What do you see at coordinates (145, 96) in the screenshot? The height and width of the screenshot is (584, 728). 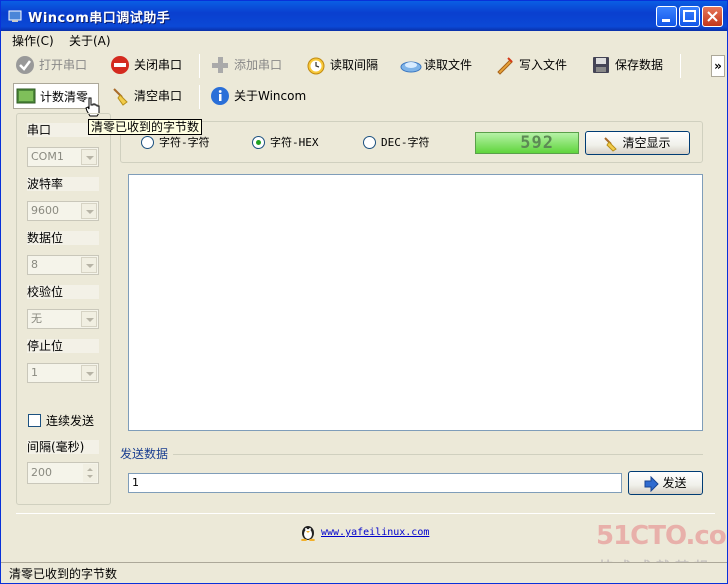 I see `clear-port-button: 清空串口` at bounding box center [145, 96].